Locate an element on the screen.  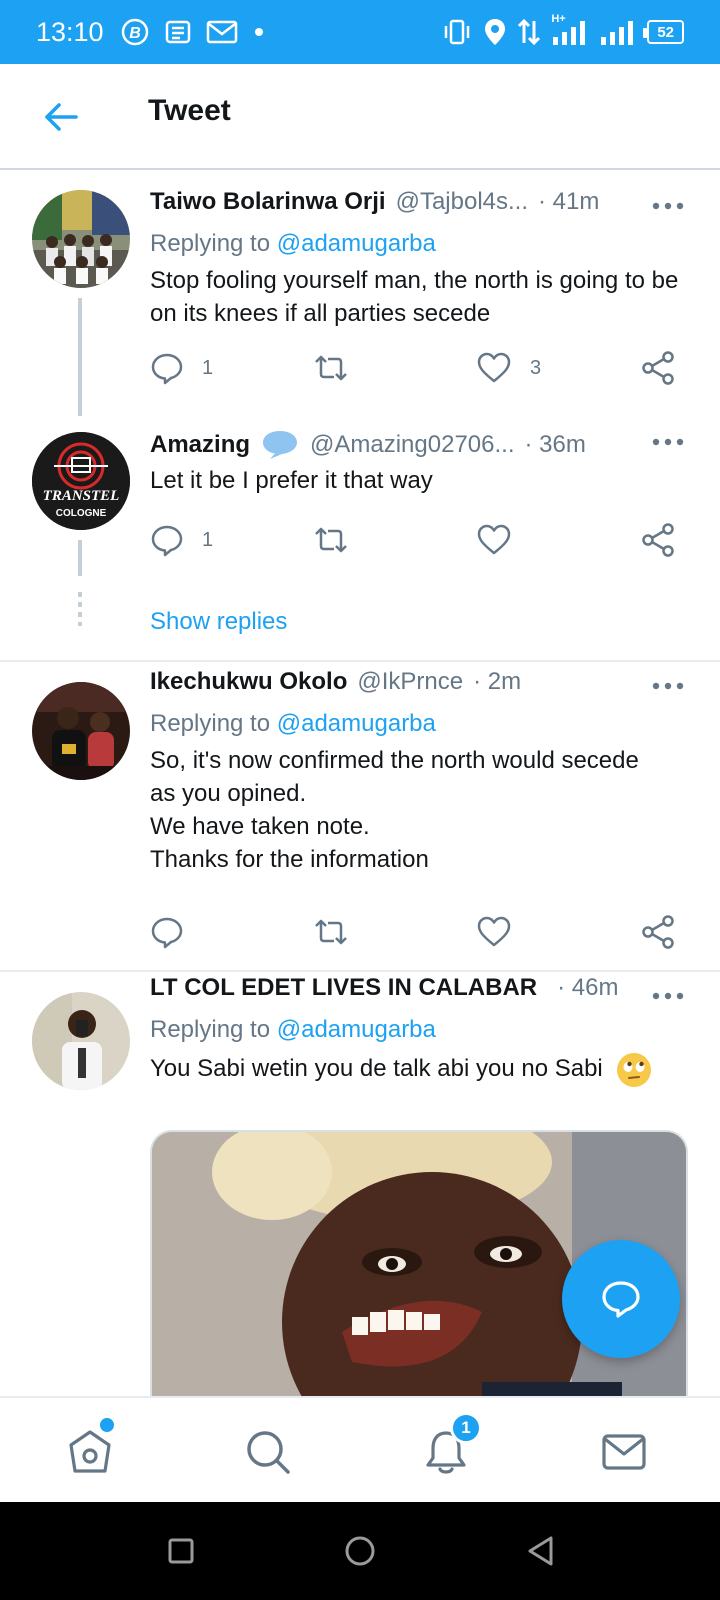
reply-count: 1 is located at coordinates (208, 367).